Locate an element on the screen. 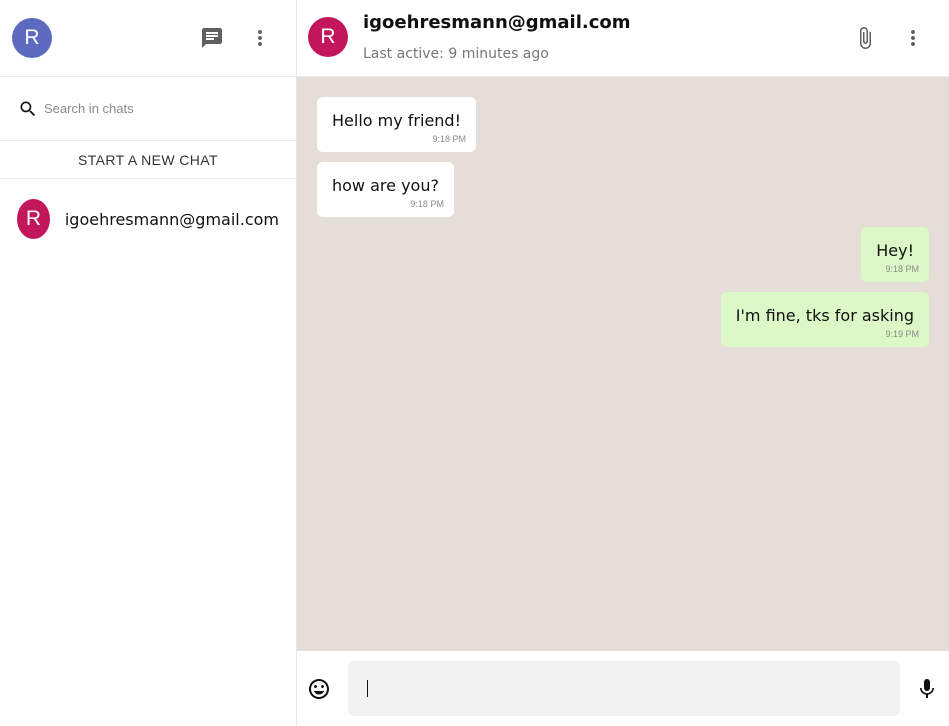  contact-avatar: R is located at coordinates (328, 37).